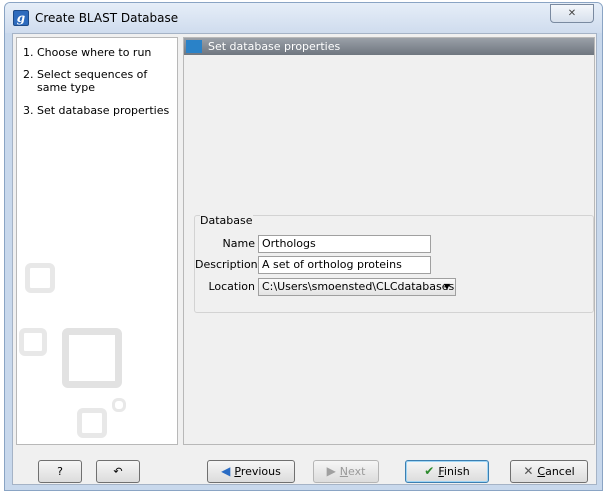 This screenshot has height=491, width=603. What do you see at coordinates (231, 286) in the screenshot?
I see `location-label: Location` at bounding box center [231, 286].